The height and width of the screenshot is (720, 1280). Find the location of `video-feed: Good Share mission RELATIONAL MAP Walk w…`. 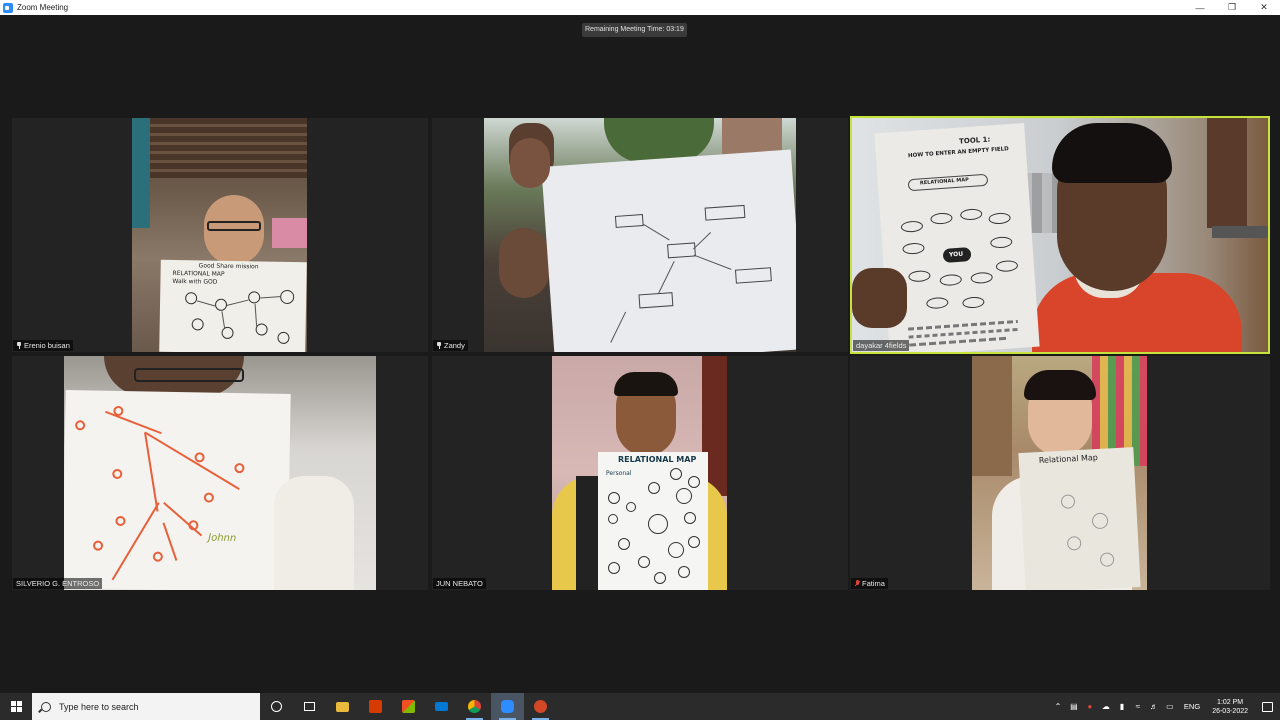

video-feed: Good Share mission RELATIONAL MAP Walk w… is located at coordinates (219, 235).